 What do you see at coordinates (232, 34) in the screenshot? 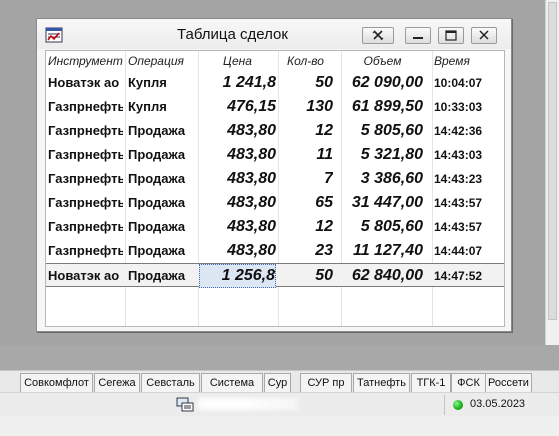
I see `window-title: Таблица сделок` at bounding box center [232, 34].